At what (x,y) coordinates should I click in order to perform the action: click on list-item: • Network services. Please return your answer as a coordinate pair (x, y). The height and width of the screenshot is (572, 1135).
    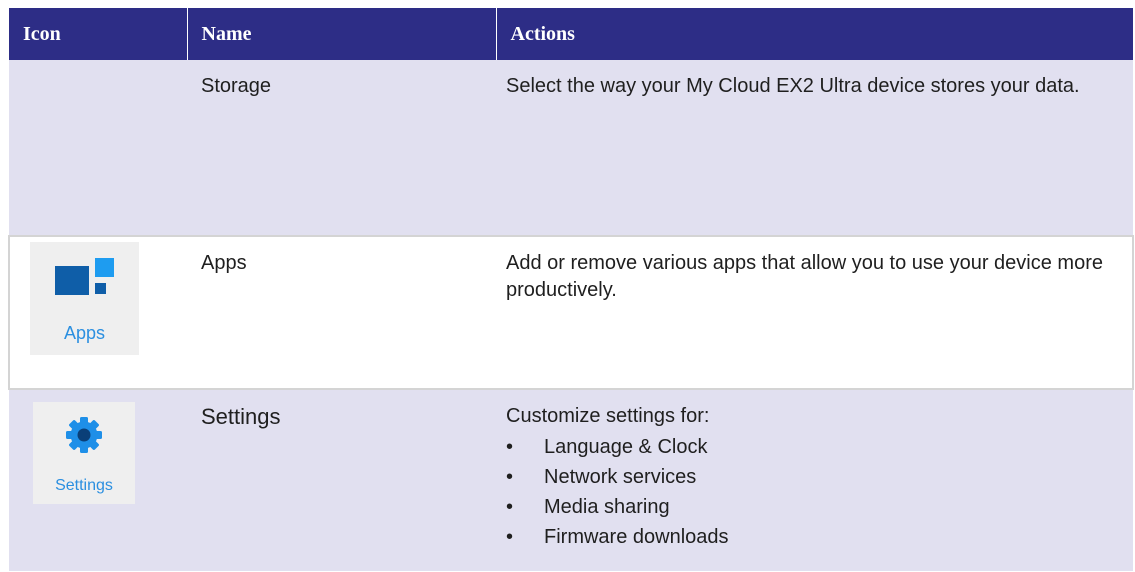
    Looking at the image, I should click on (601, 477).